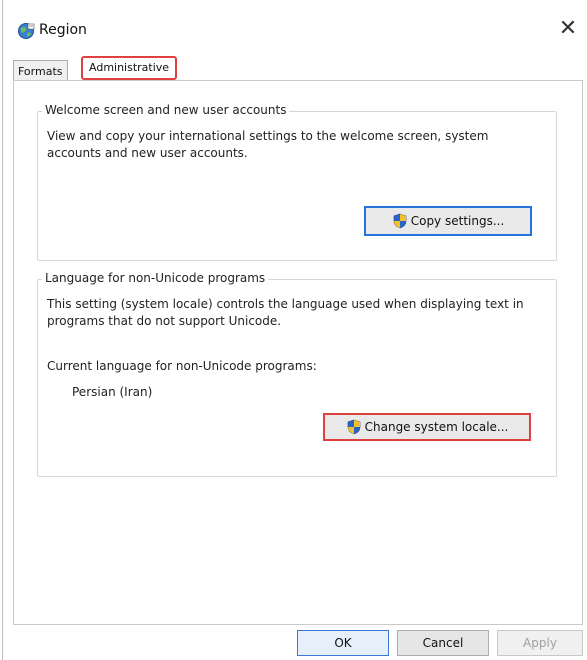 The height and width of the screenshot is (660, 587). Describe the element at coordinates (343, 643) in the screenshot. I see `ok-button: OK` at that location.